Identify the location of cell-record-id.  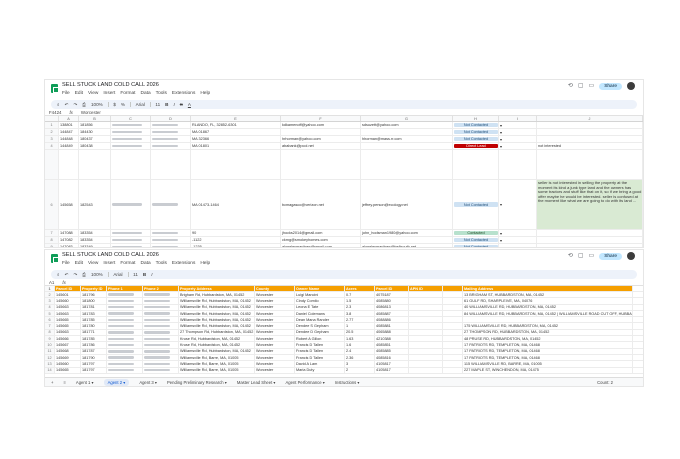
(69, 164).